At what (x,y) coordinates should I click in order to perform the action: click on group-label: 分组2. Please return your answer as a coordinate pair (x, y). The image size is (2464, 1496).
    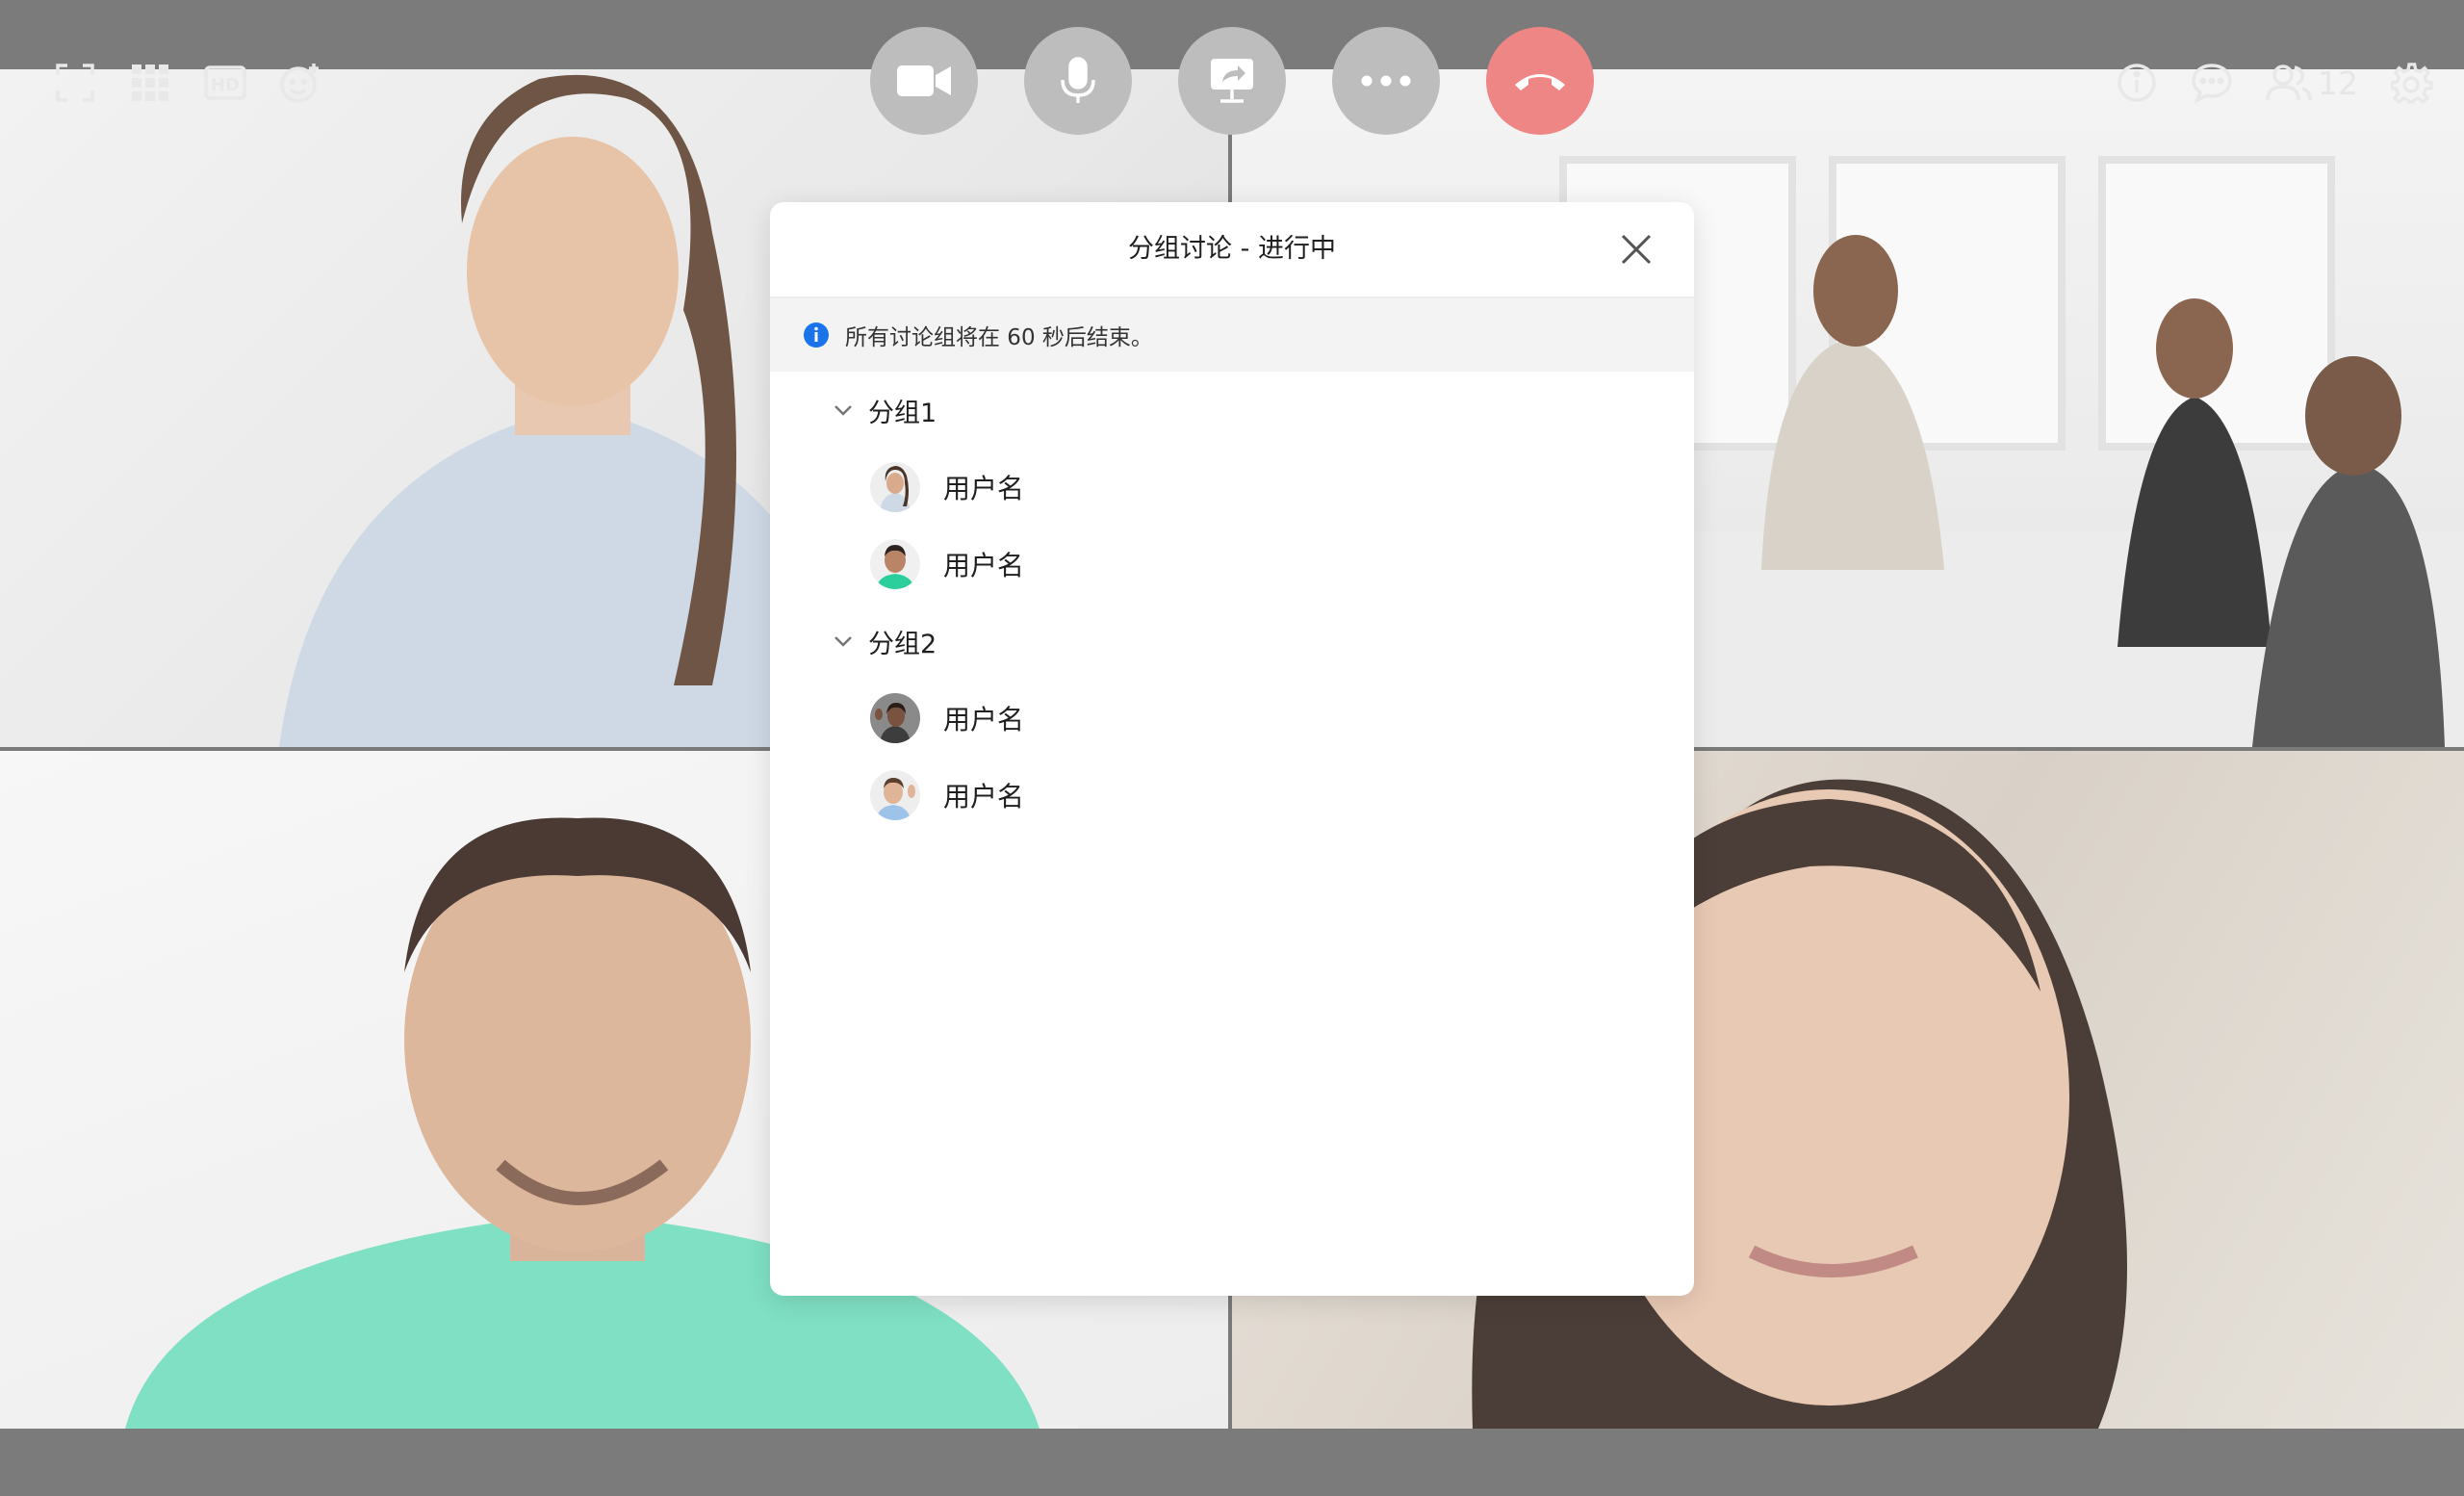
    Looking at the image, I should click on (902, 644).